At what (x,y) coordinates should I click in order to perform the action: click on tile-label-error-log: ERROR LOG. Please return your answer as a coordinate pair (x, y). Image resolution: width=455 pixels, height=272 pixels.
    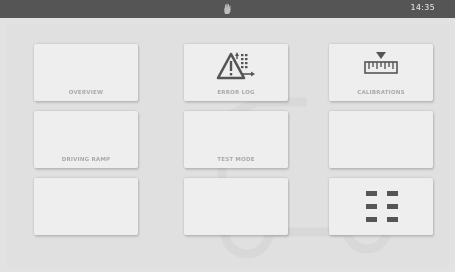
    Looking at the image, I should click on (236, 93).